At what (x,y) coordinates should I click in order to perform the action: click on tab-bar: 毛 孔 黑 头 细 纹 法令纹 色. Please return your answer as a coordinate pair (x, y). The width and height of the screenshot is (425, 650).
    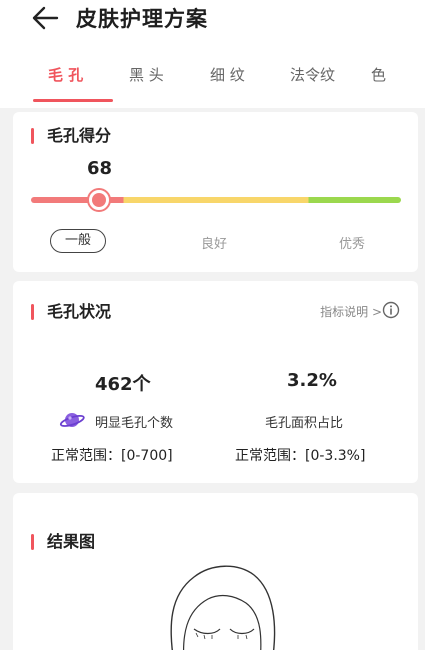
    Looking at the image, I should click on (212, 80).